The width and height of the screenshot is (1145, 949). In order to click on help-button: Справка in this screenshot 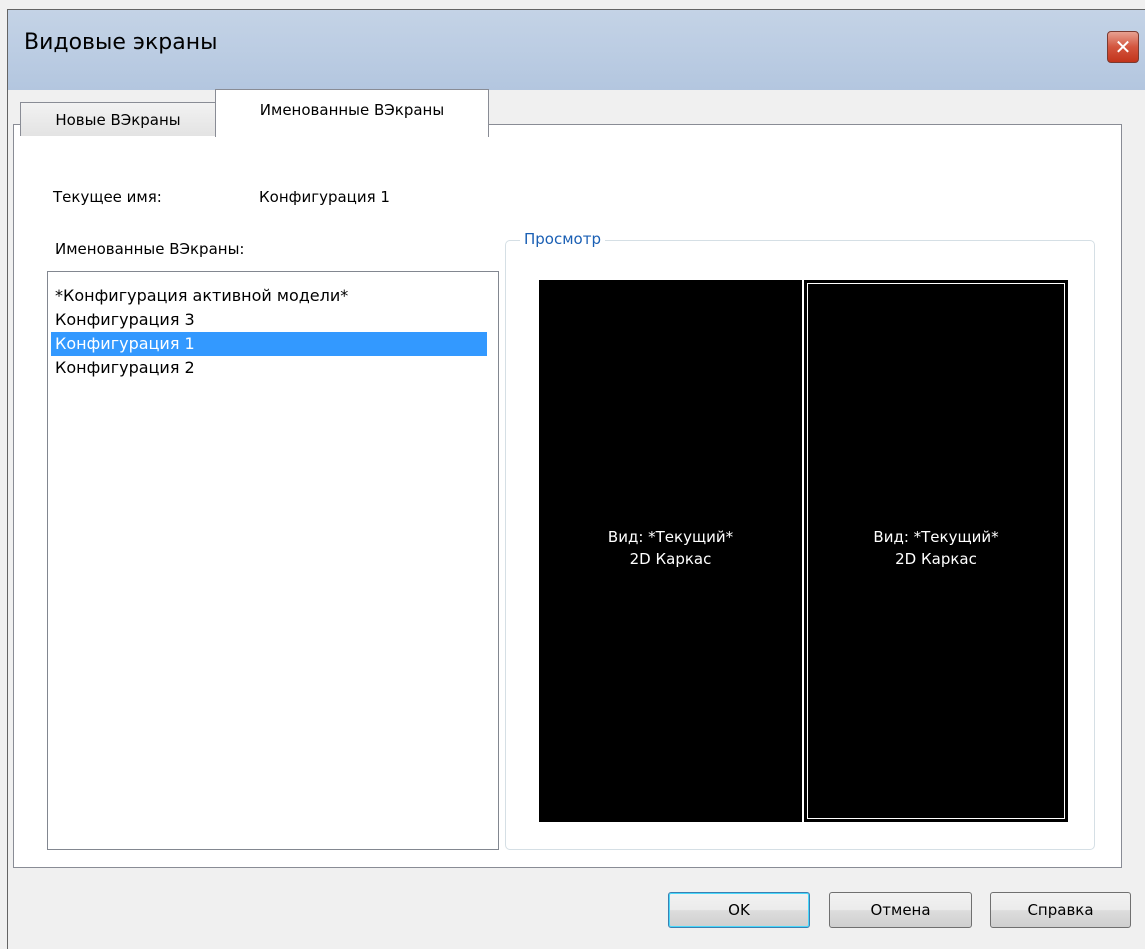, I will do `click(1060, 910)`.